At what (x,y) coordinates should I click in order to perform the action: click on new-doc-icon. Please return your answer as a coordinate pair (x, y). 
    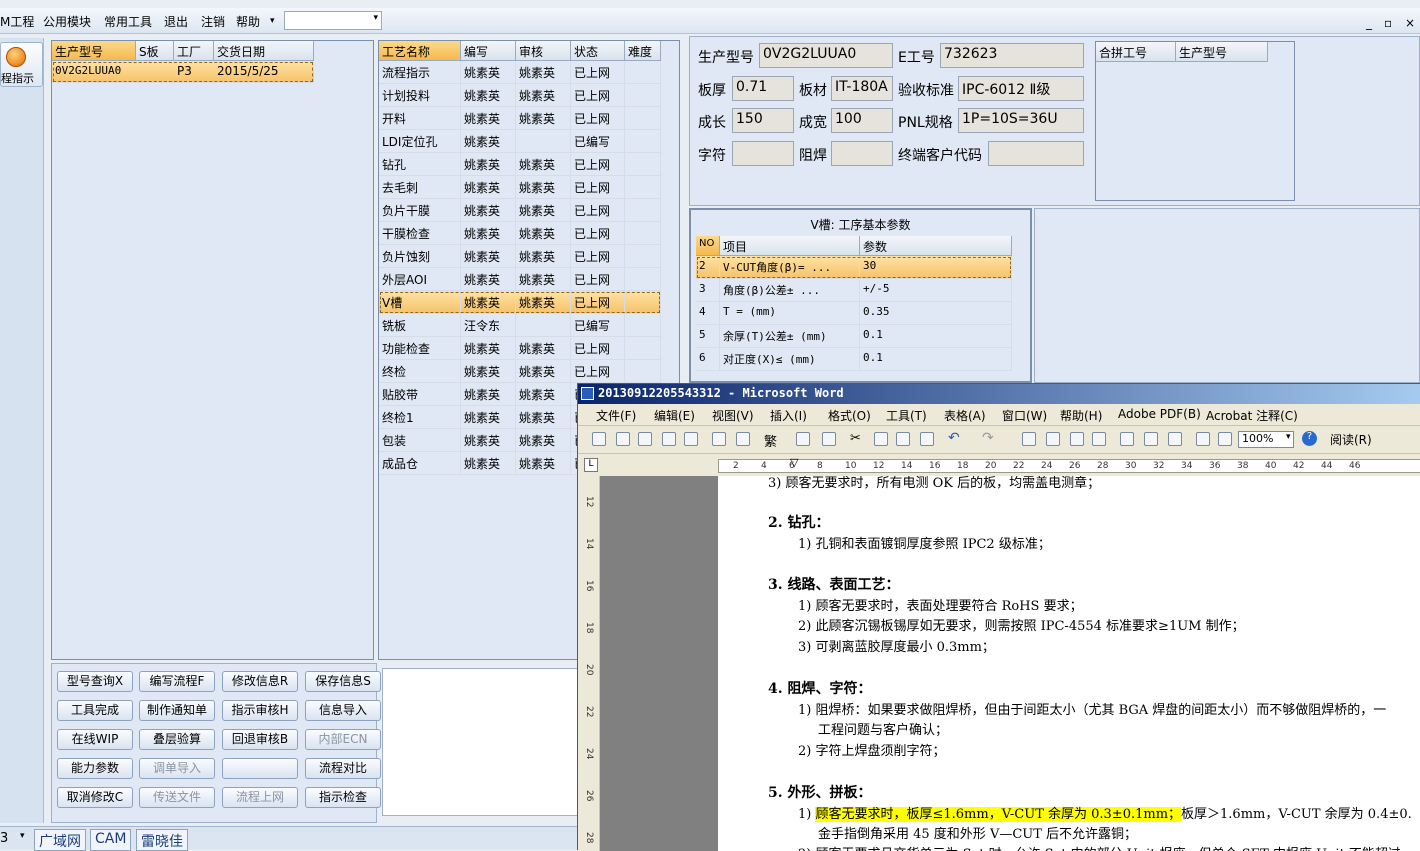
    Looking at the image, I should click on (599, 439).